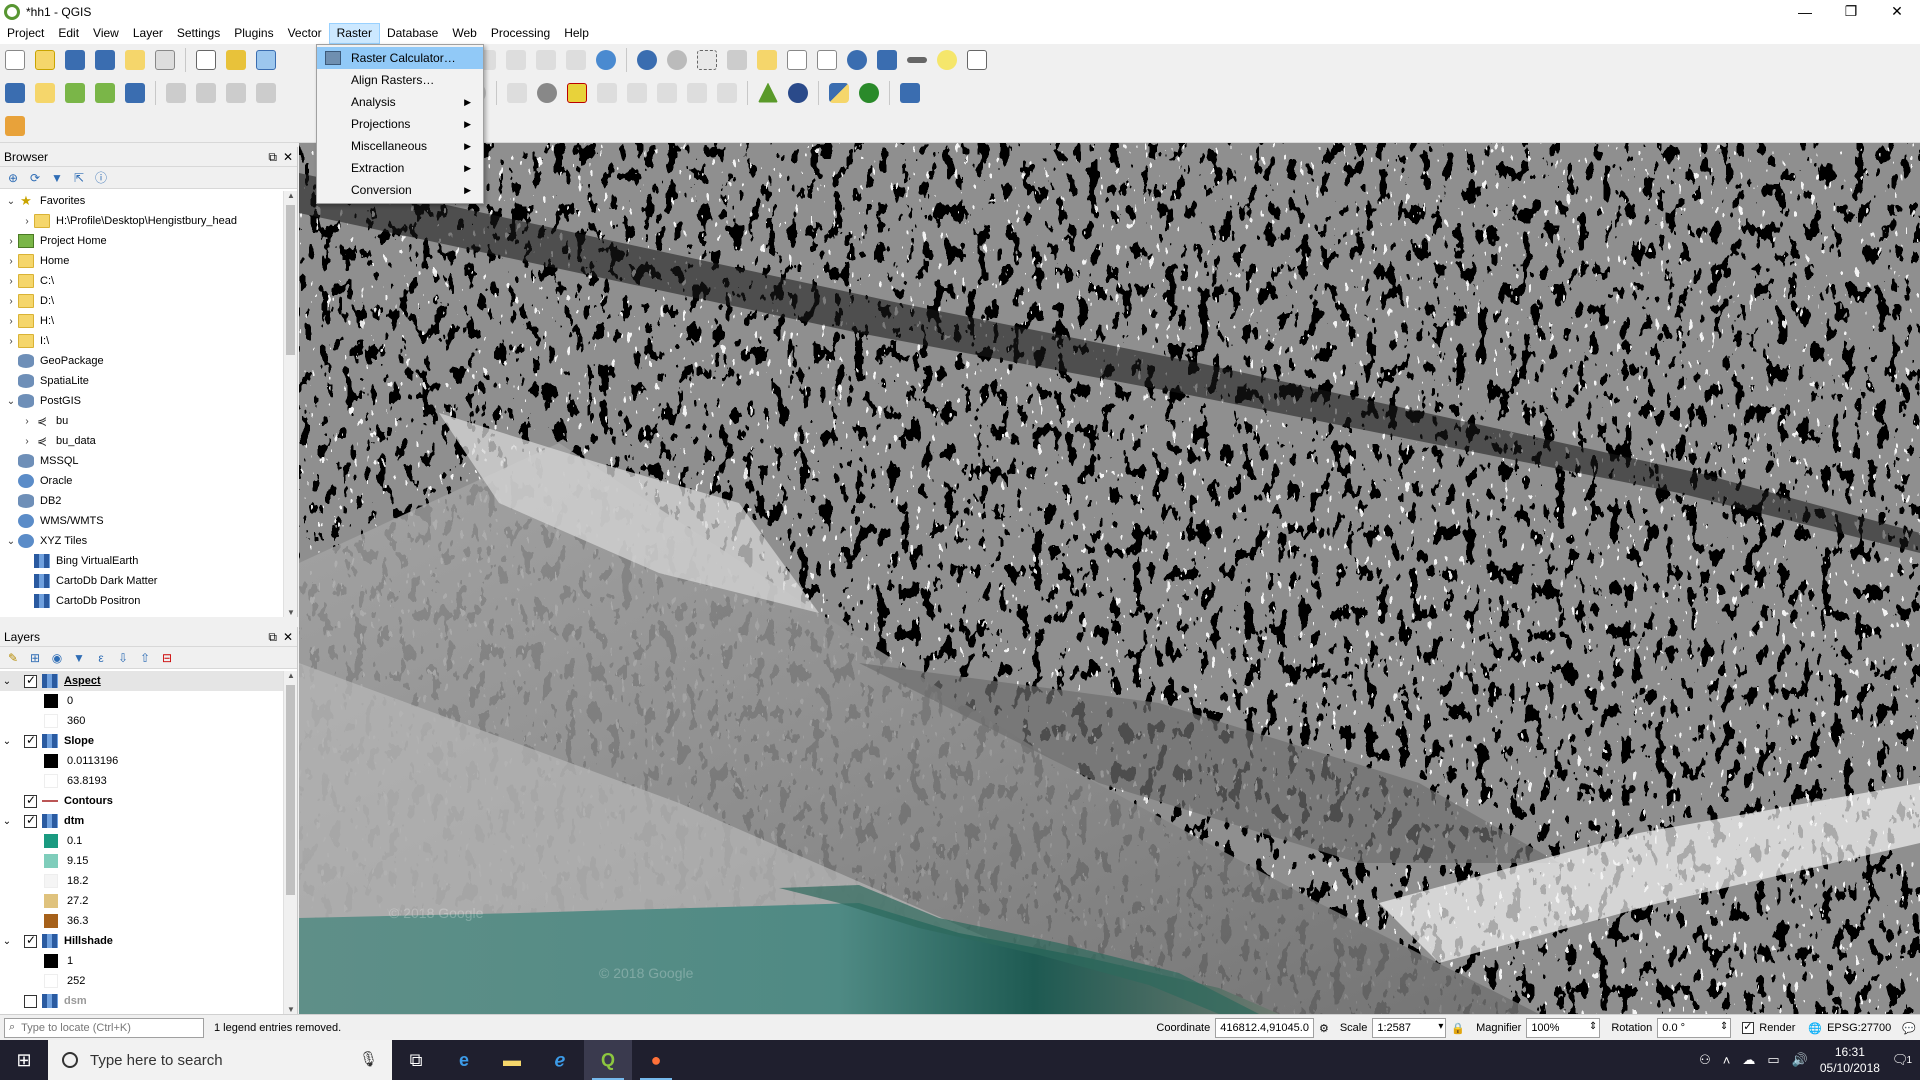  I want to click on show-hide-labels-icon, so click(637, 93).